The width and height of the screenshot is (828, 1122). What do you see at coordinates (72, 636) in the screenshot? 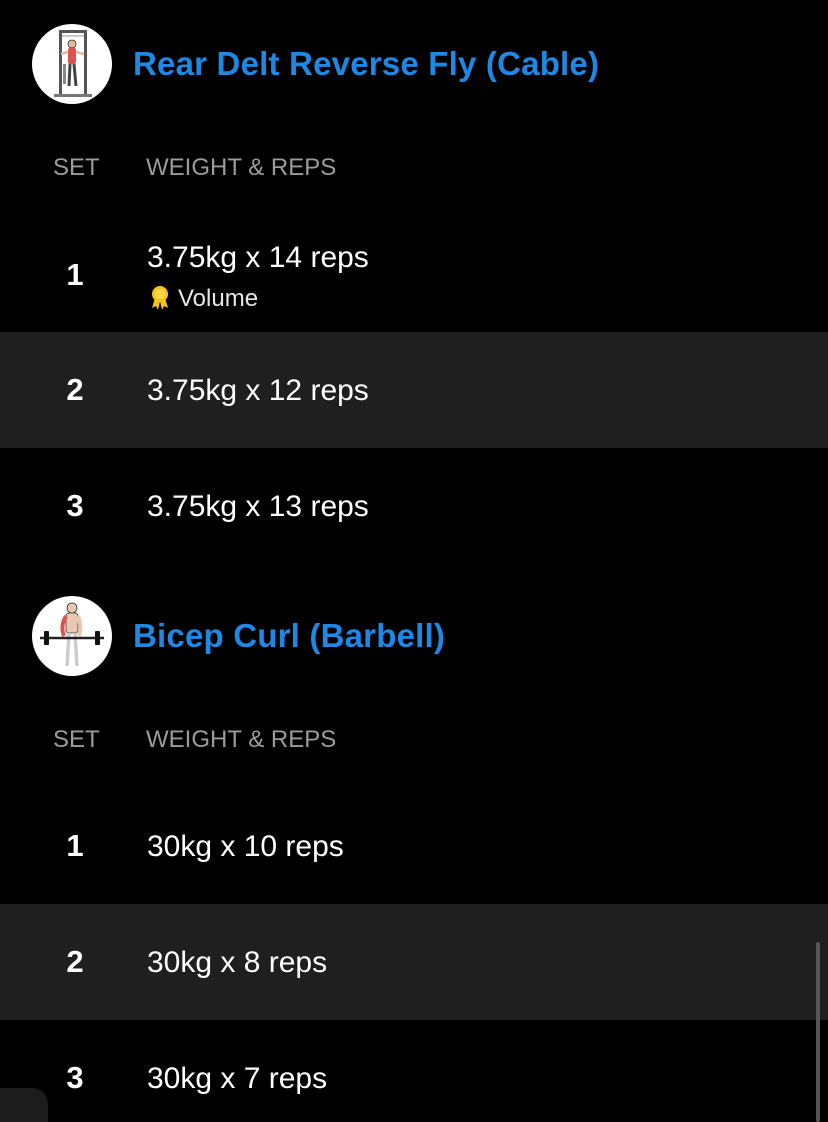
I see `barbell-curl-exercise-icon` at bounding box center [72, 636].